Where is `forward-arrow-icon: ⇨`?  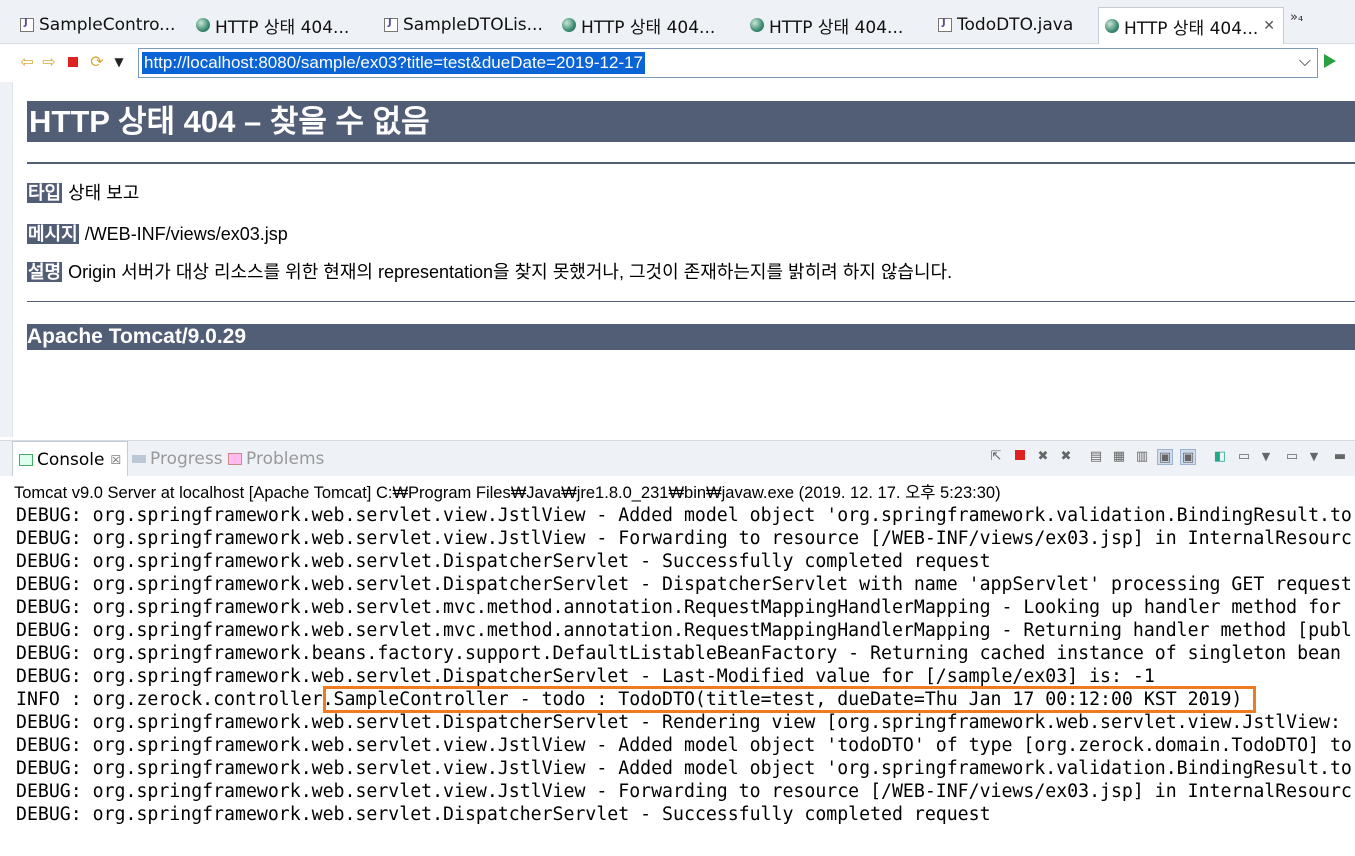 forward-arrow-icon: ⇨ is located at coordinates (49, 62).